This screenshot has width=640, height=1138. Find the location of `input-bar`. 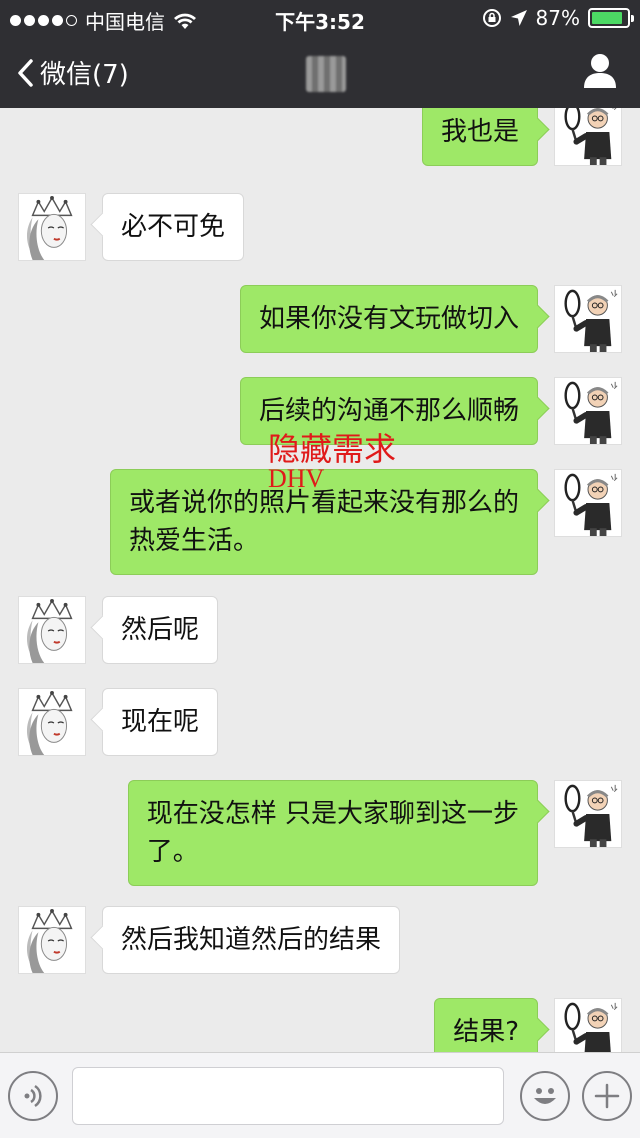

input-bar is located at coordinates (320, 1095).